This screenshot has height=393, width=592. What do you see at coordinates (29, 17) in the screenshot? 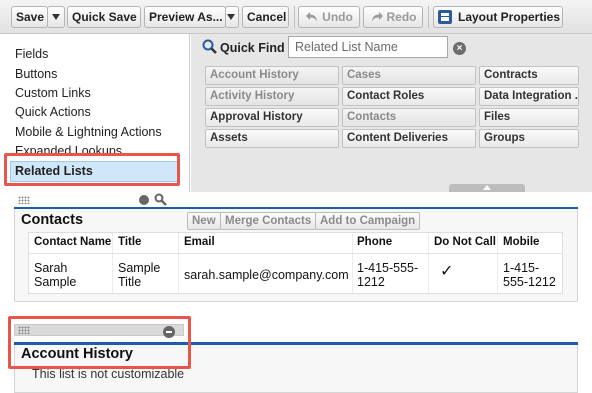
I see `save-button: Save` at bounding box center [29, 17].